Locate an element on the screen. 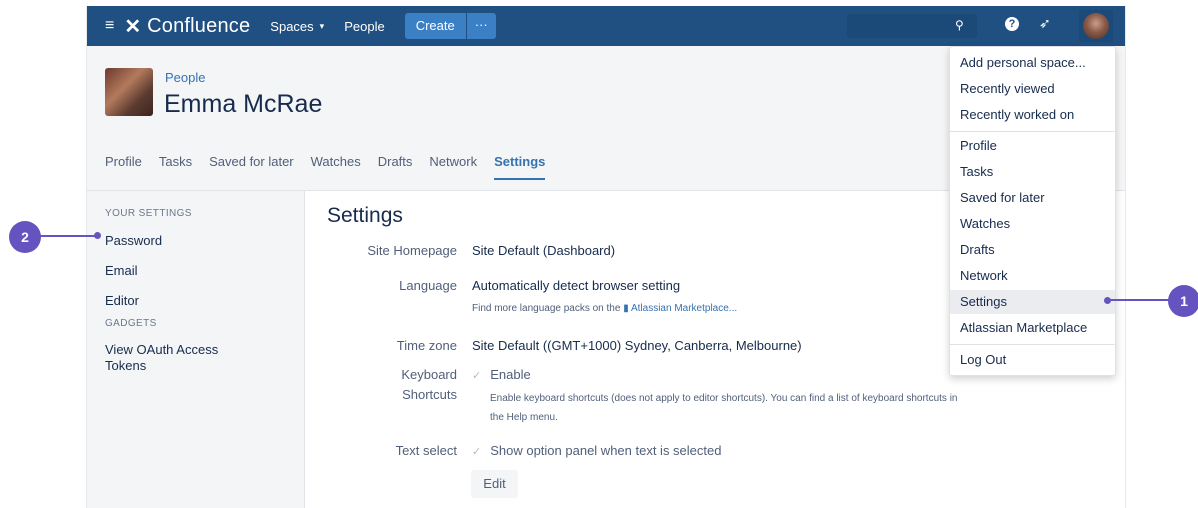 The width and height of the screenshot is (1198, 508). keyboard-shortcuts-label-line2: Shortcuts is located at coordinates (429, 394).